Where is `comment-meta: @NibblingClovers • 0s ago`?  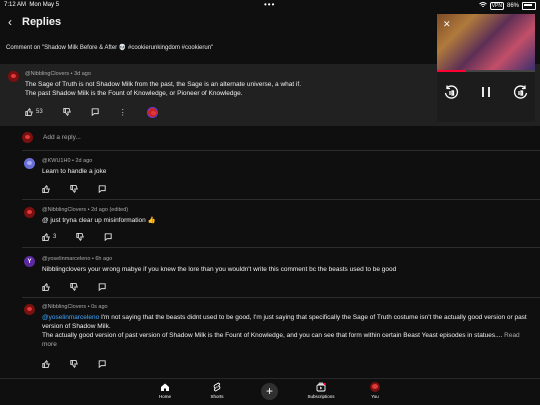 comment-meta: @NibblingClovers • 0s ago is located at coordinates (75, 307).